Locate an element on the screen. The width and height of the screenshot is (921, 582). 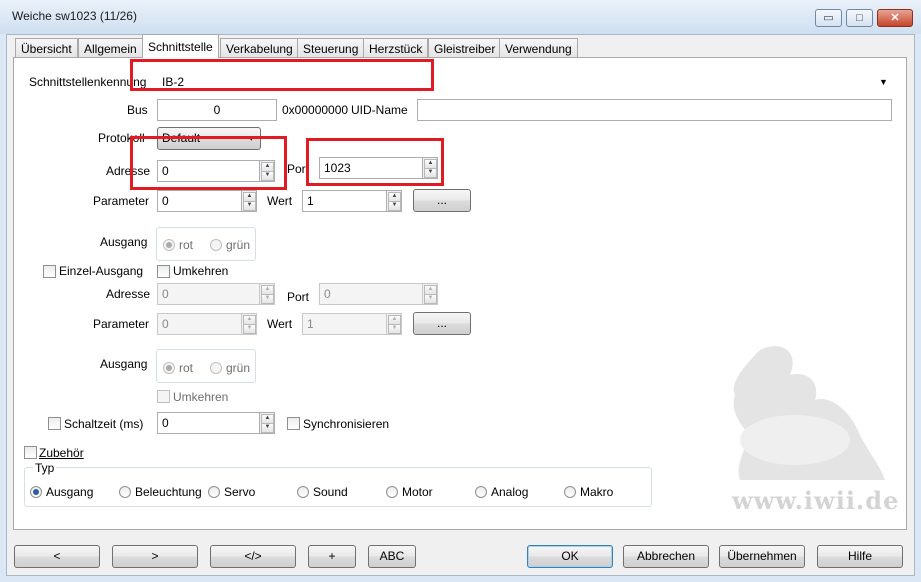
single-parameter-input: 0 is located at coordinates (199, 324).